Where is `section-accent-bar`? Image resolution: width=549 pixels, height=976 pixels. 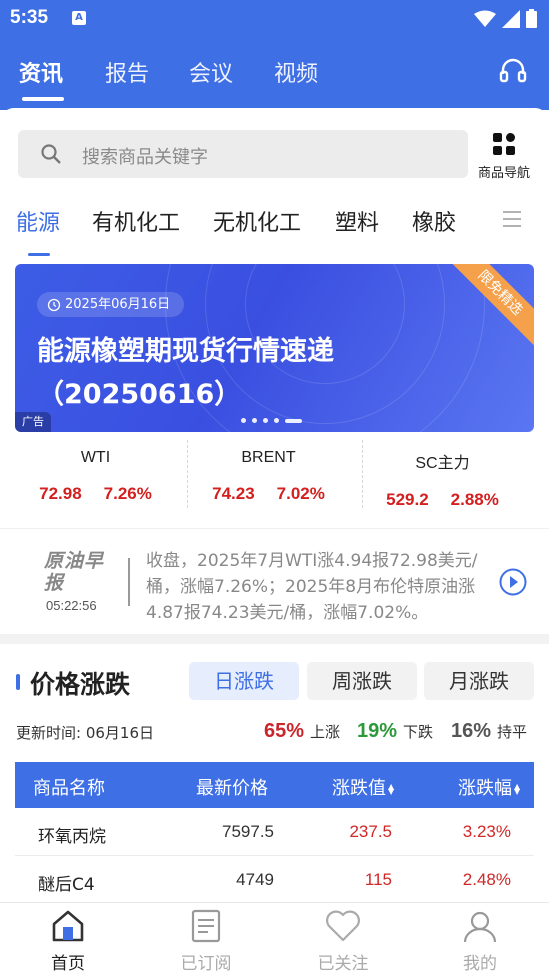 section-accent-bar is located at coordinates (18, 682).